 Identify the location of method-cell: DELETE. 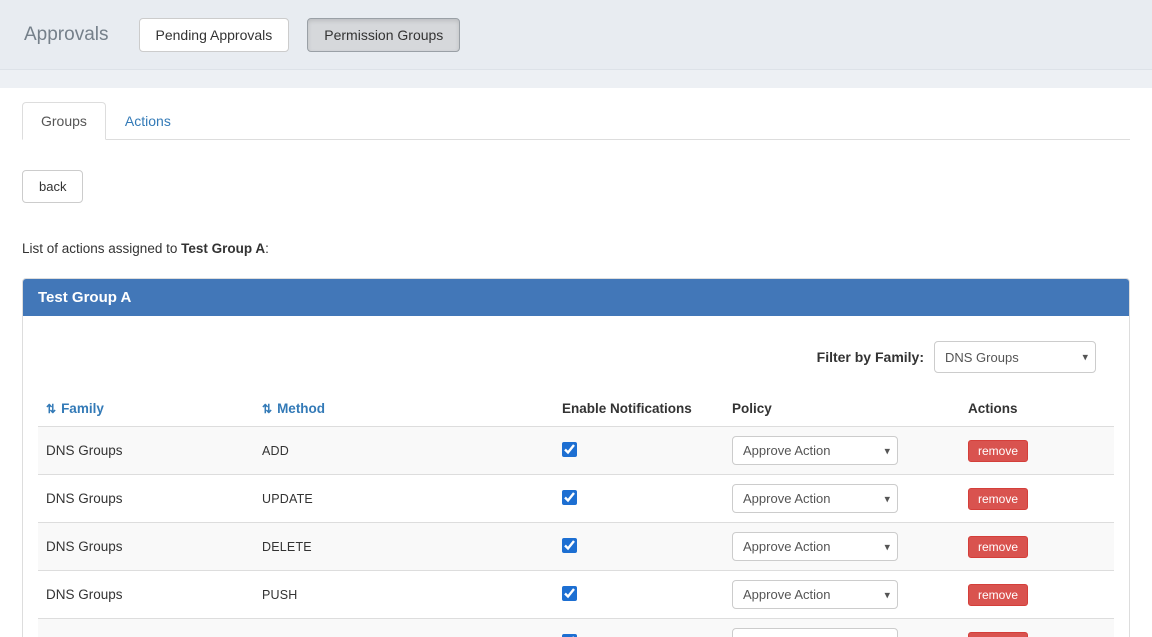
(287, 546).